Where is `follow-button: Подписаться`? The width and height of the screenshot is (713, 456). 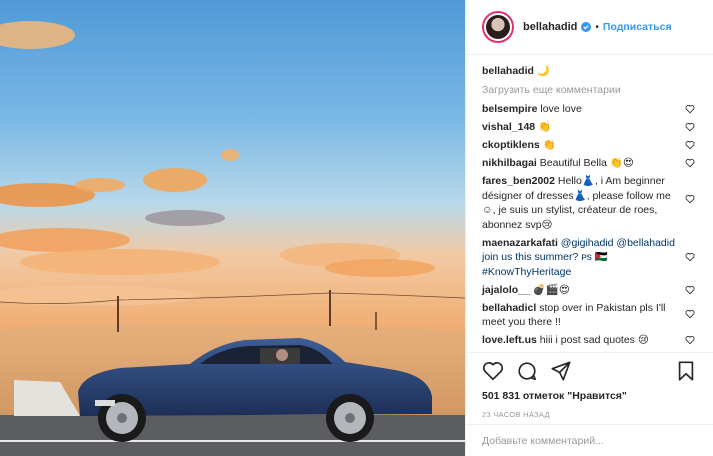
follow-button: Подписаться is located at coordinates (637, 27).